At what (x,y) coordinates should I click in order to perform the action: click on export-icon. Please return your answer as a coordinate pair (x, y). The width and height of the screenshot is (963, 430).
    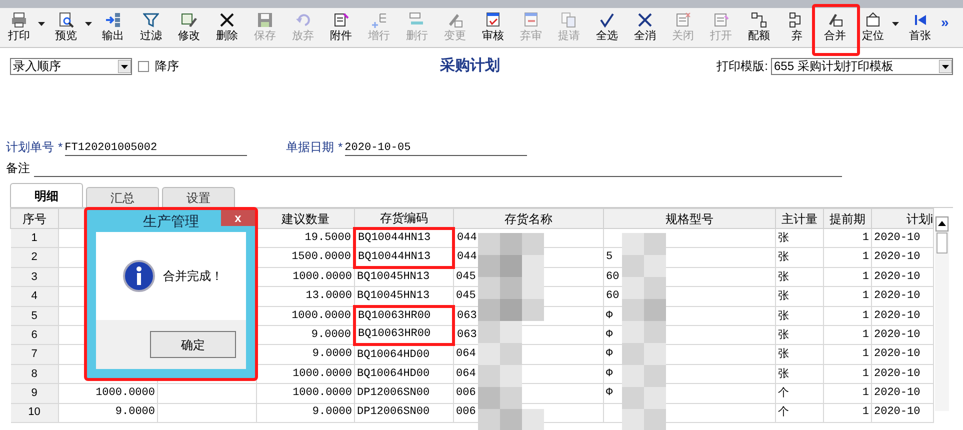
    Looking at the image, I should click on (113, 20).